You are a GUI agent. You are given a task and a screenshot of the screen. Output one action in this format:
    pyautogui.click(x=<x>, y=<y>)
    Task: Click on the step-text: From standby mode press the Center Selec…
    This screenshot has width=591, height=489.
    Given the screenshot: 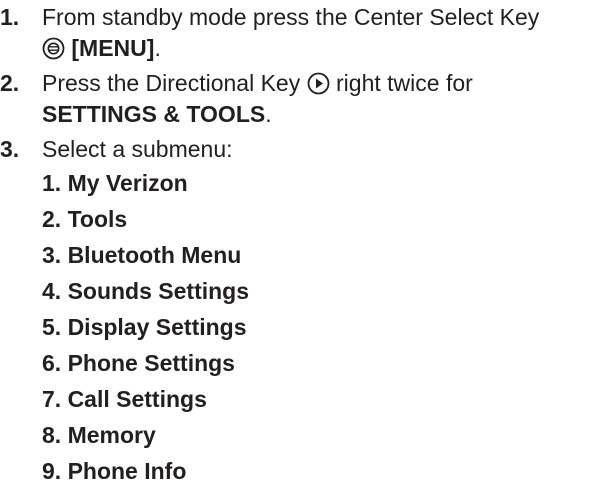 What is the action you would take?
    pyautogui.click(x=291, y=17)
    